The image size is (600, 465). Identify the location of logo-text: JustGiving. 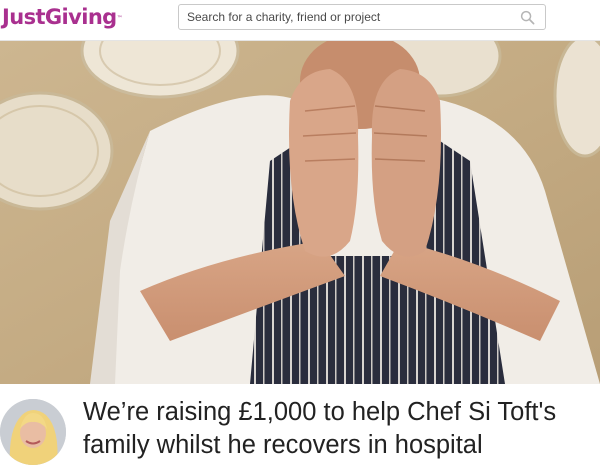
(59, 17).